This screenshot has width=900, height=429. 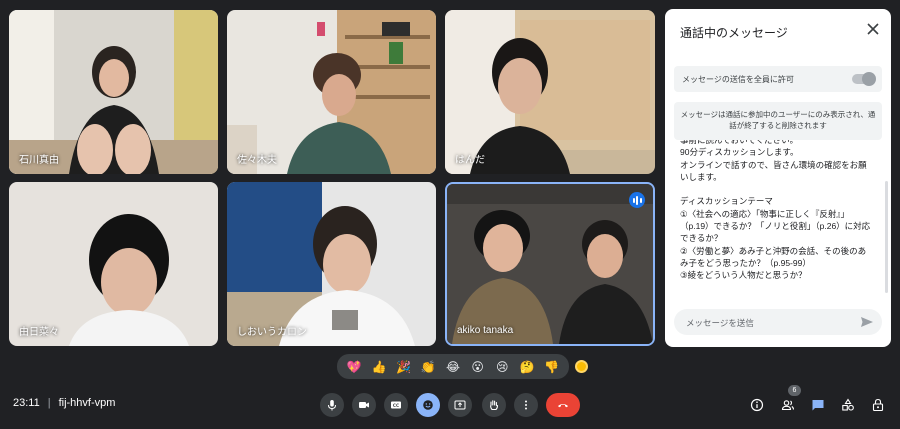 I want to click on captions-button: CC, so click(x=396, y=405).